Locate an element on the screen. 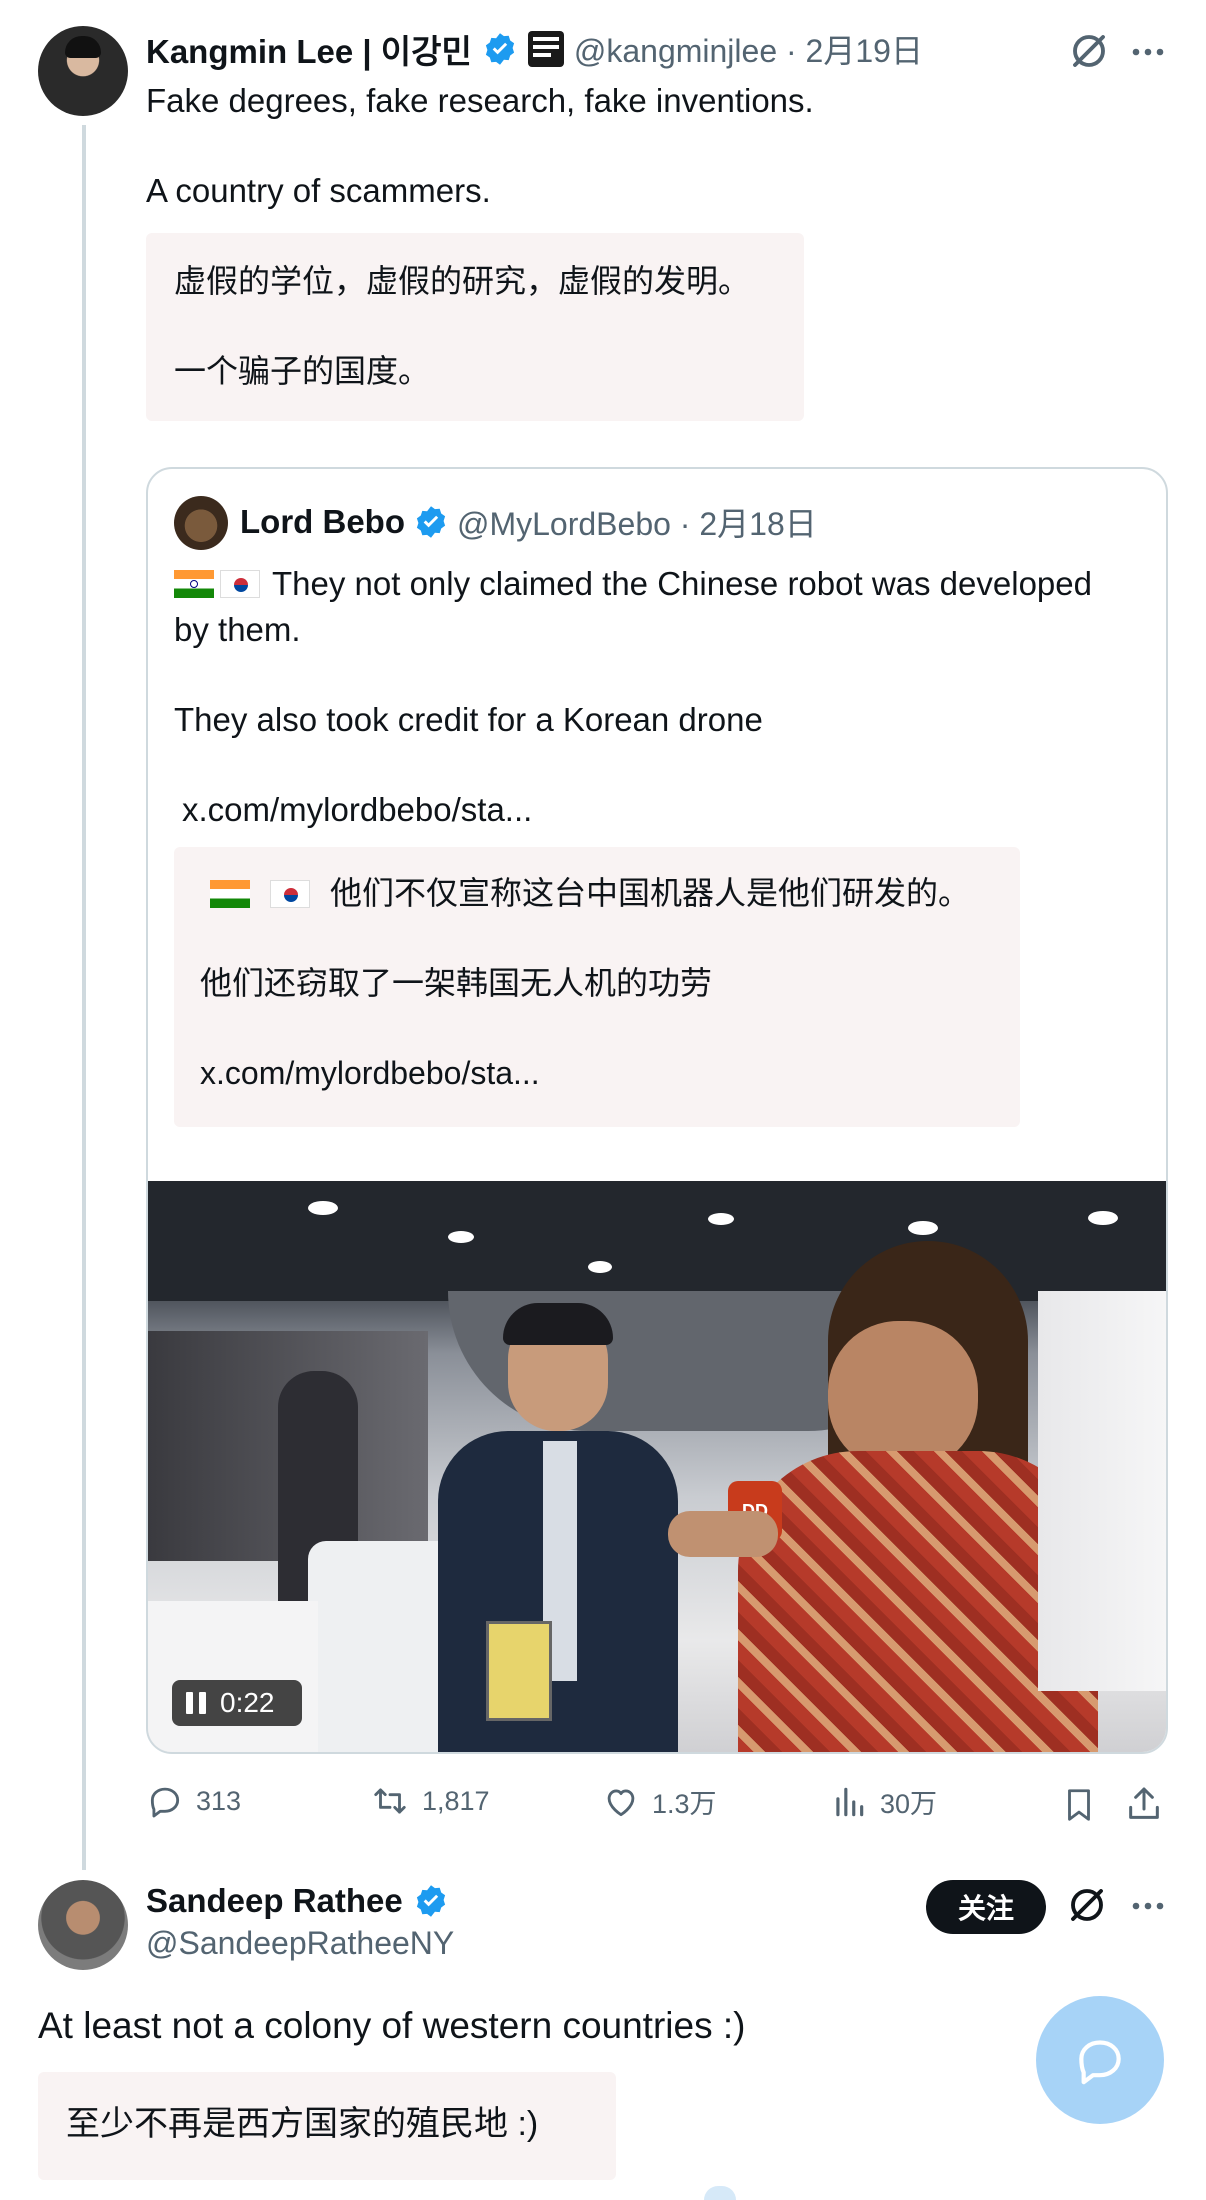  avatar-sandeep is located at coordinates (83, 1925).